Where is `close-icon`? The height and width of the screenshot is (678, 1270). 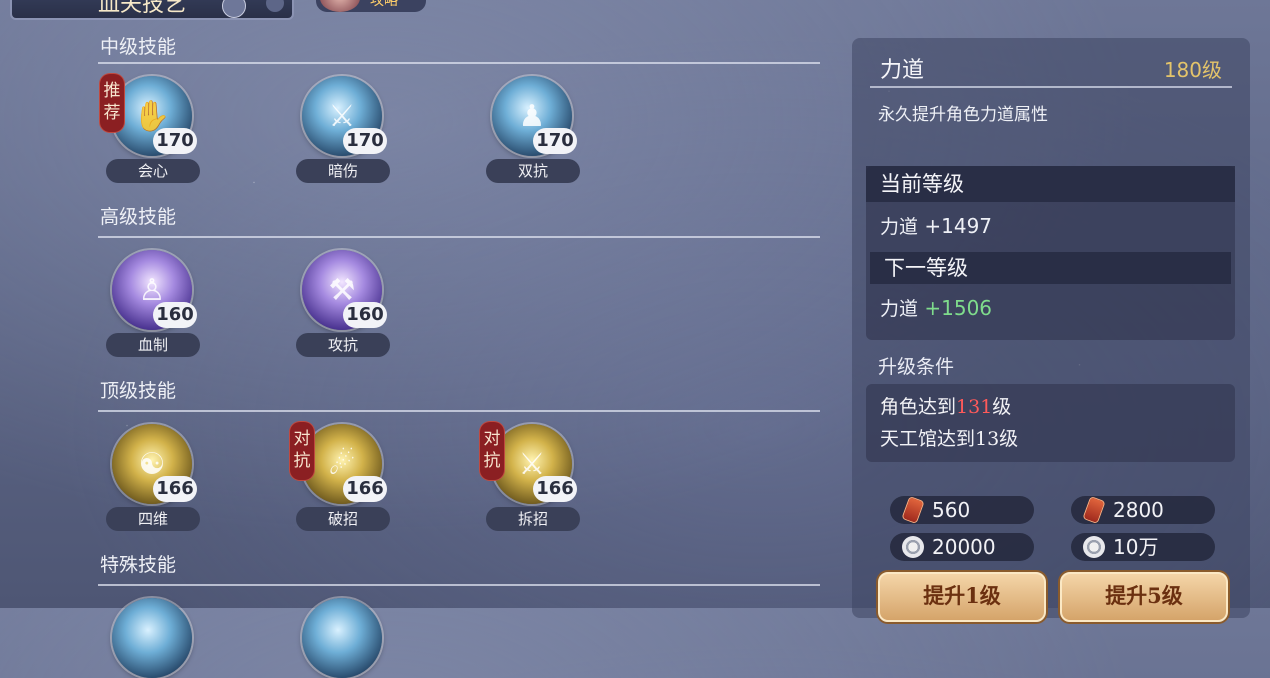 close-icon is located at coordinates (275, 6).